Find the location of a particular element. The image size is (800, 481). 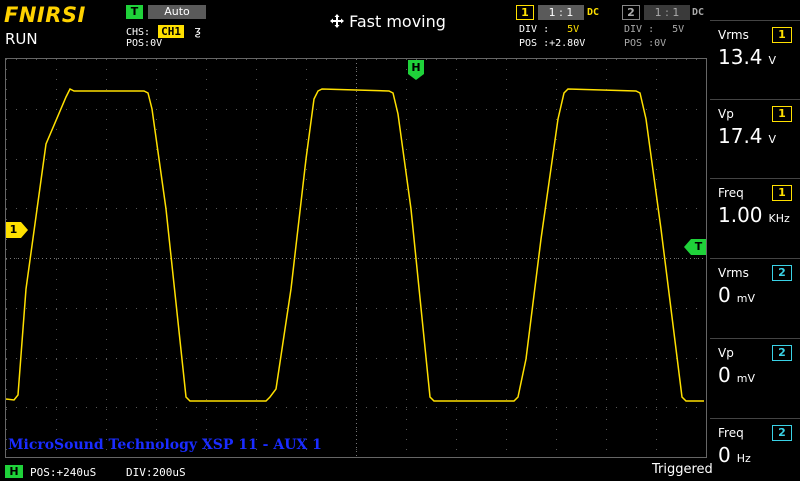

mode-text: Fast moving is located at coordinates (397, 21).